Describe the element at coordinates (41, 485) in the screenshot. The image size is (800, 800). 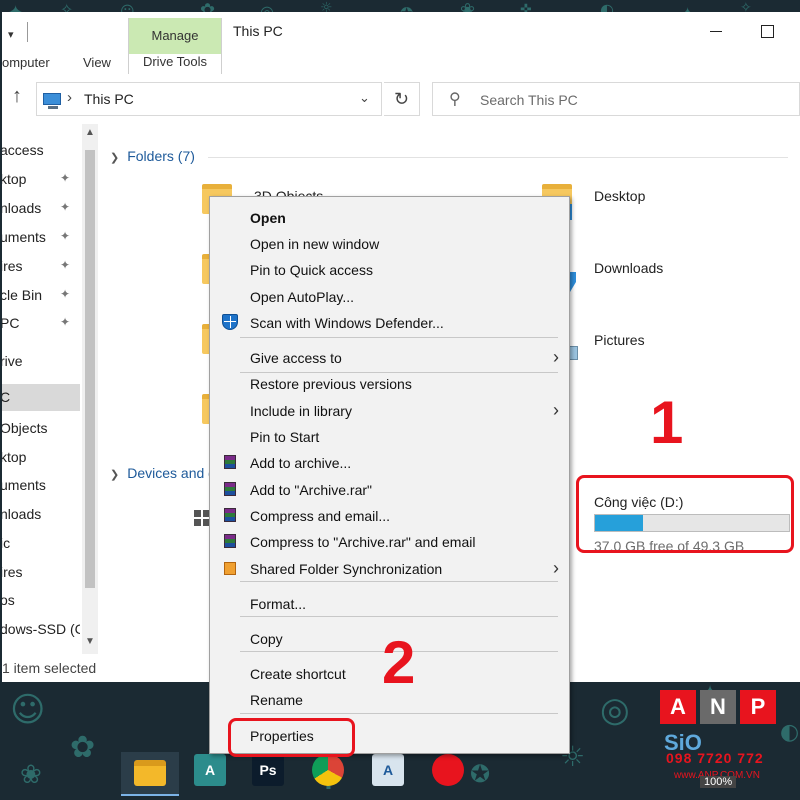
I see `sidebar-item: uments` at that location.